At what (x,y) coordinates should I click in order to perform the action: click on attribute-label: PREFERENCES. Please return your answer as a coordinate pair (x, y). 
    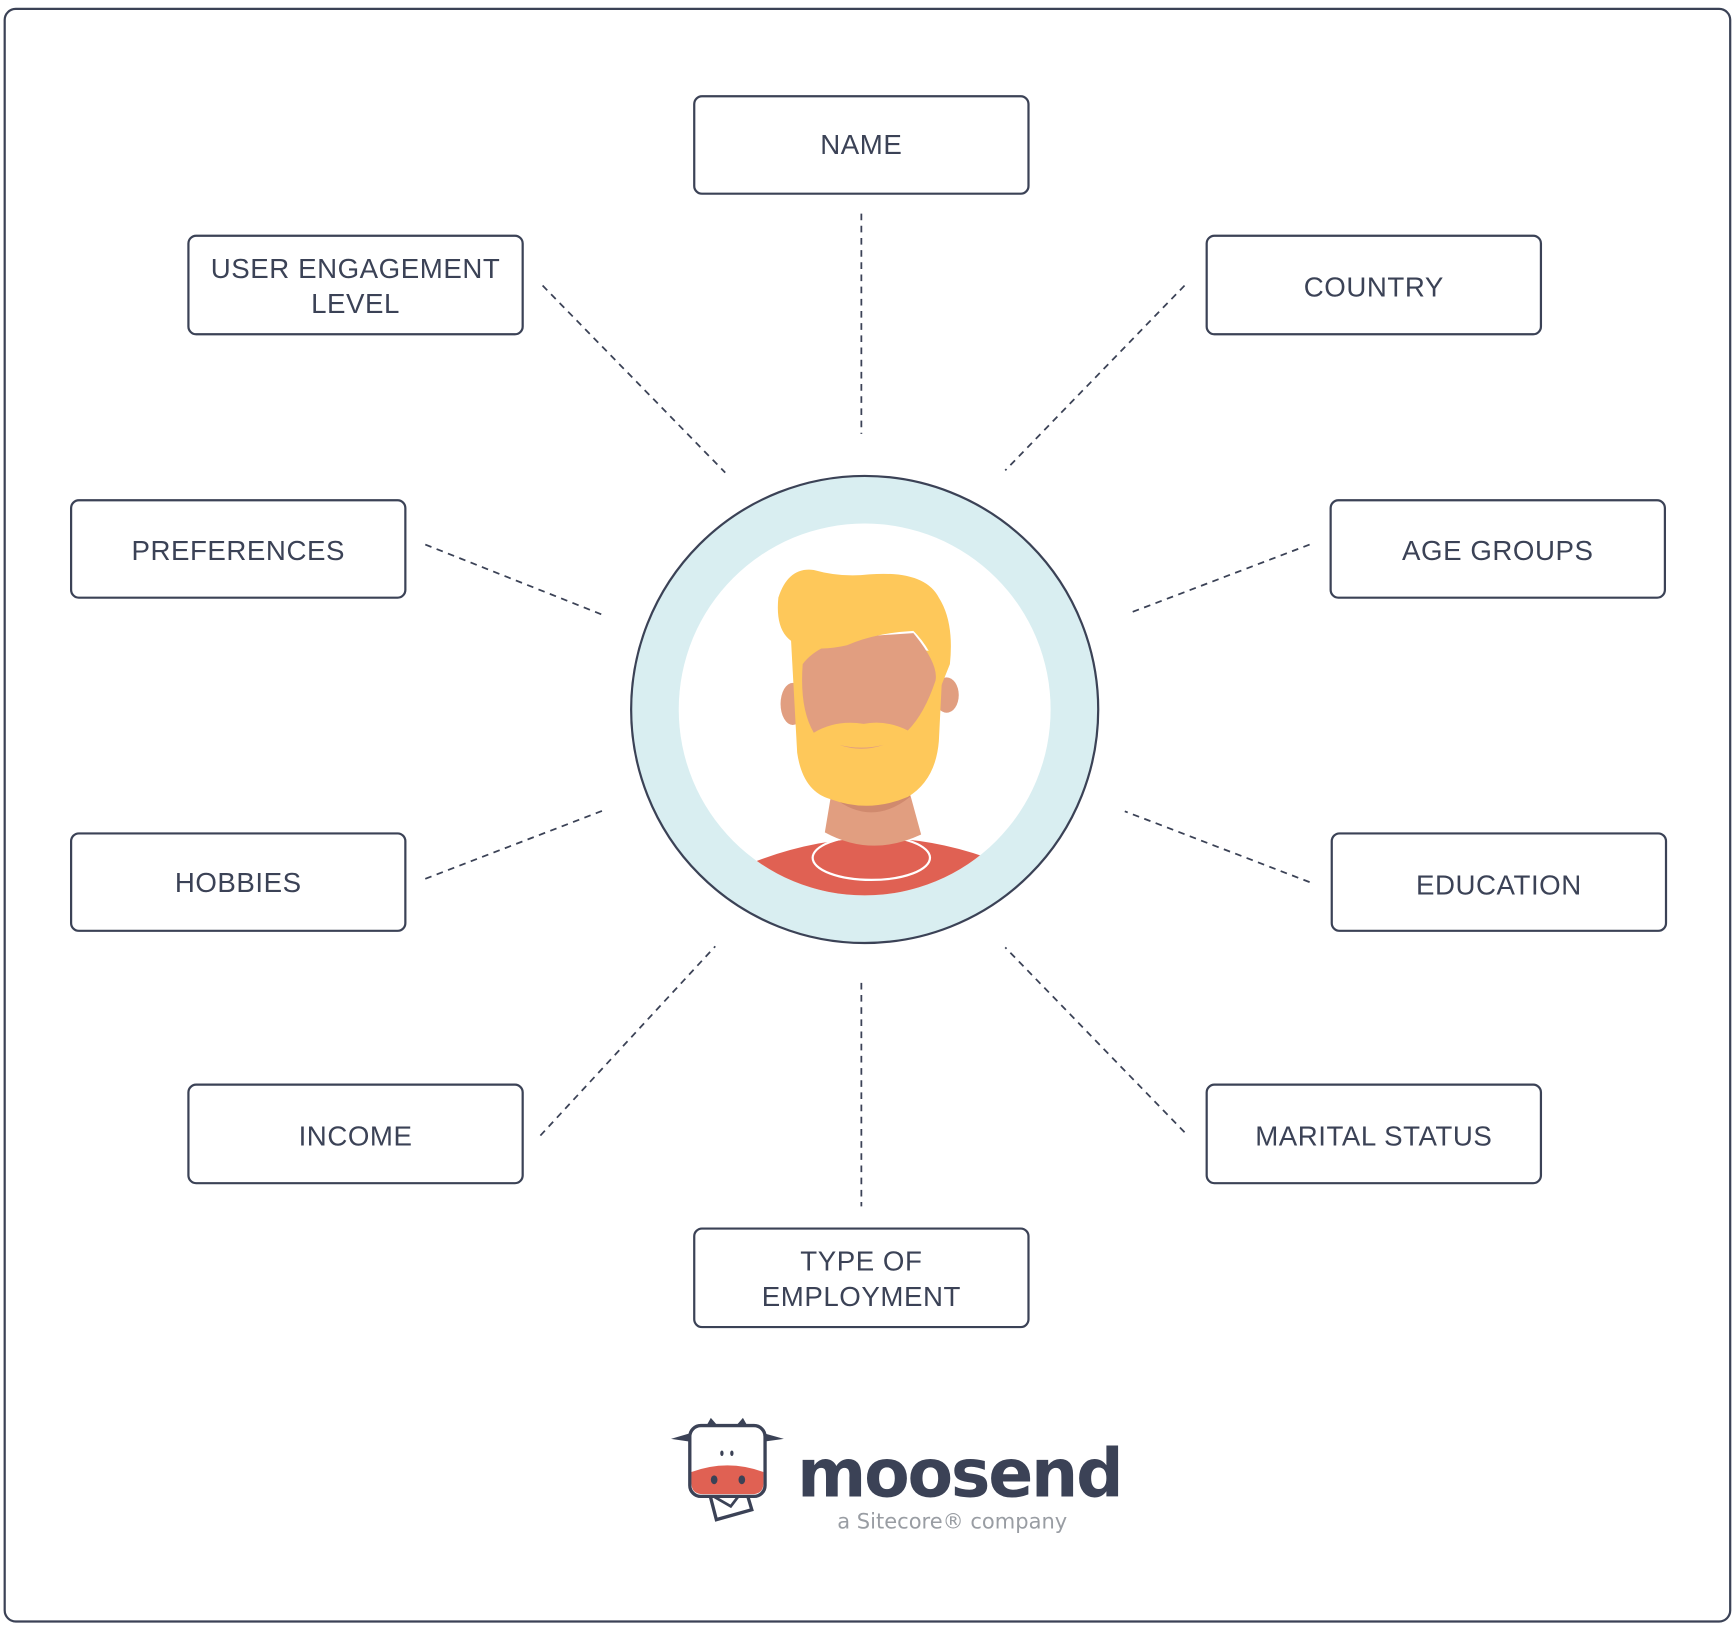
    Looking at the image, I should click on (238, 550).